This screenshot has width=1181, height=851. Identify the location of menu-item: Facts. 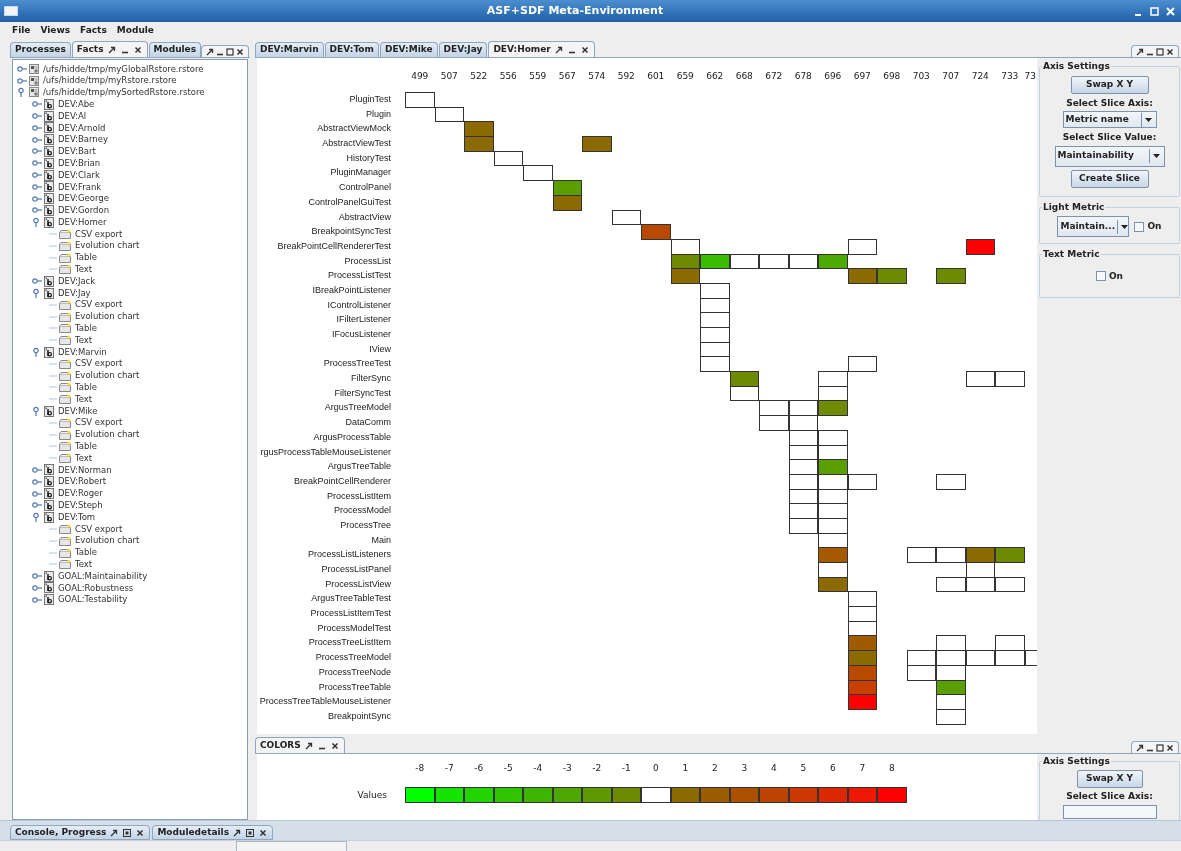
(93, 31).